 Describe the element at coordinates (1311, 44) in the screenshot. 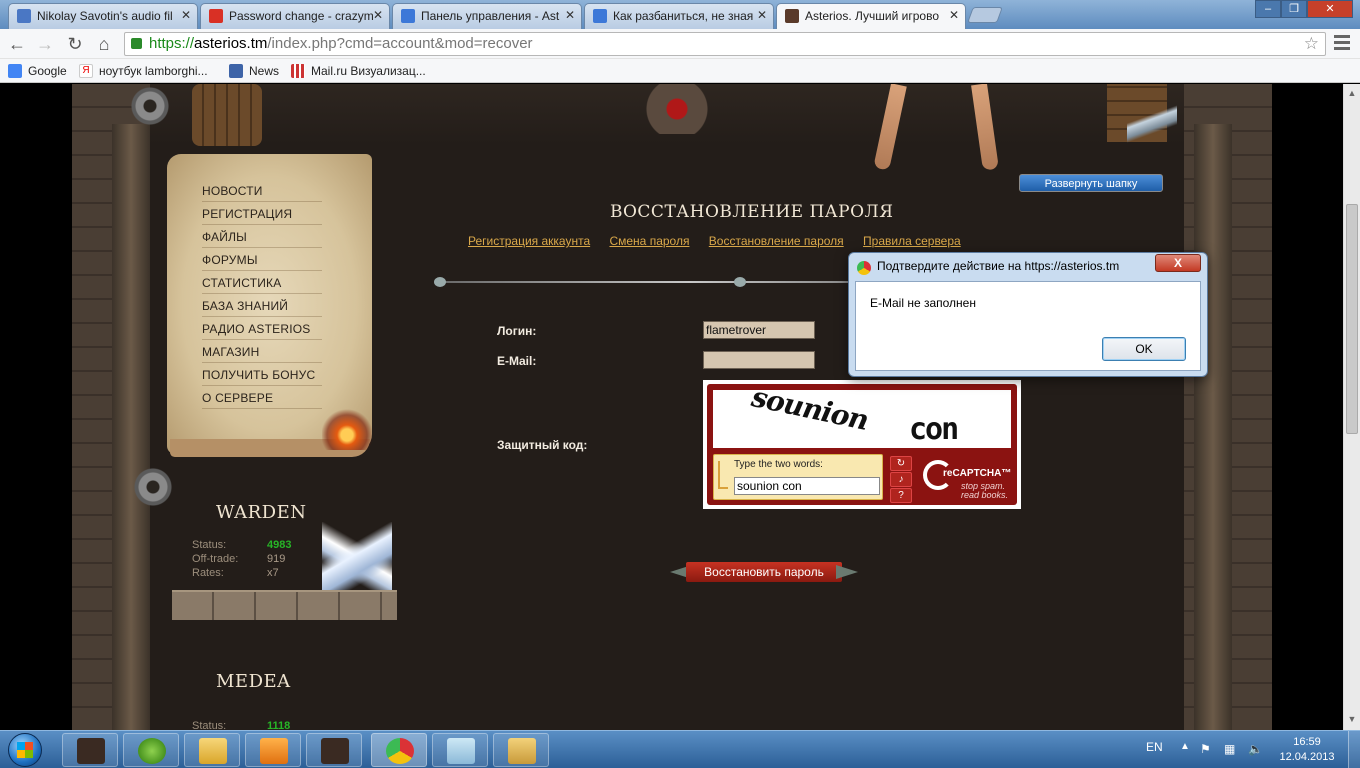

I see `bookmark-star-icon: ☆` at that location.